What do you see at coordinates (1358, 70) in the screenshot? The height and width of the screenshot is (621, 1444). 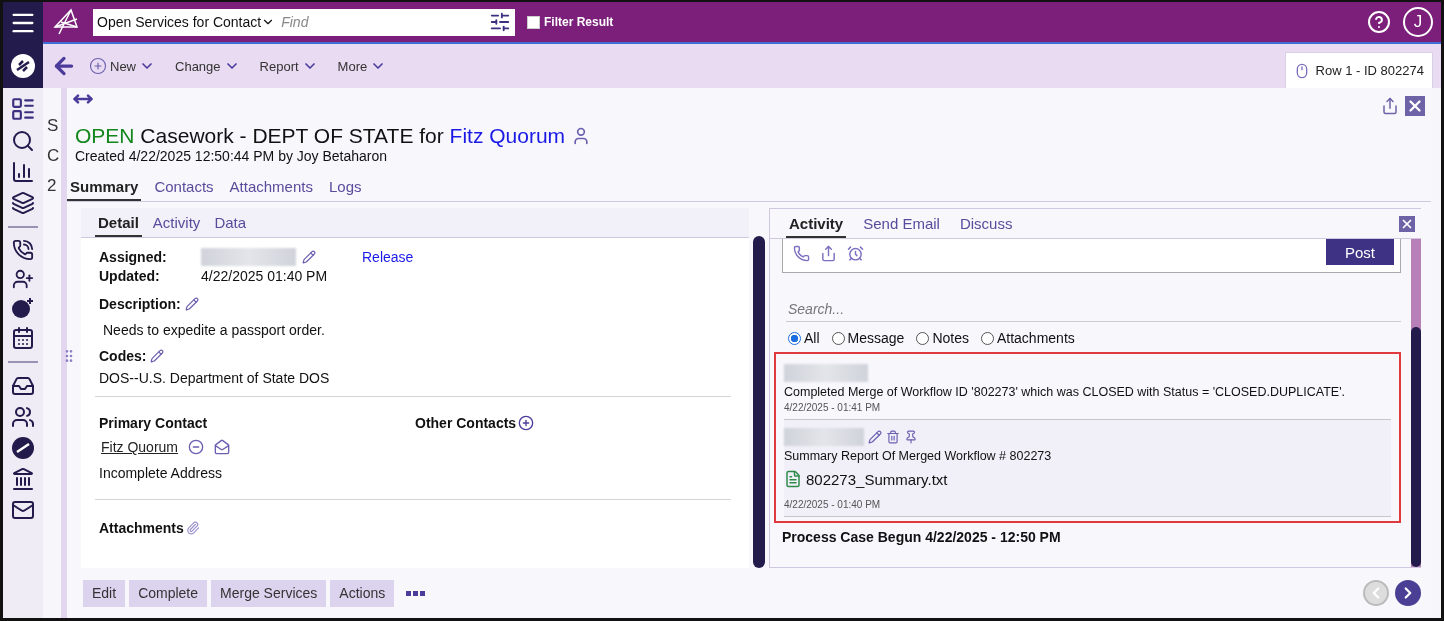 I see `record-tab: Row 1 - ID 802274` at bounding box center [1358, 70].